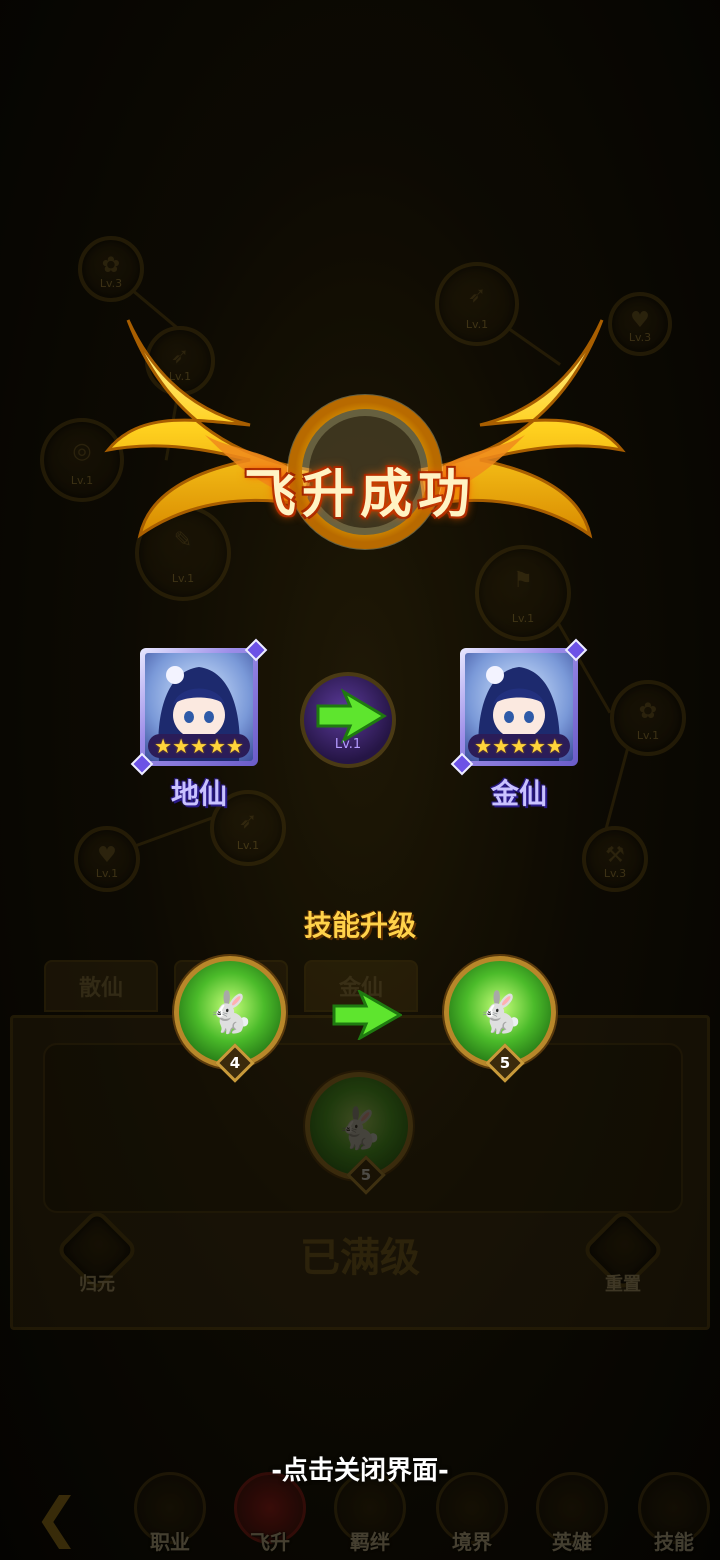 Image resolution: width=720 pixels, height=1560 pixels. What do you see at coordinates (199, 707) in the screenshot?
I see `hero-card-before: ★ ★ ★ ★ ★` at bounding box center [199, 707].